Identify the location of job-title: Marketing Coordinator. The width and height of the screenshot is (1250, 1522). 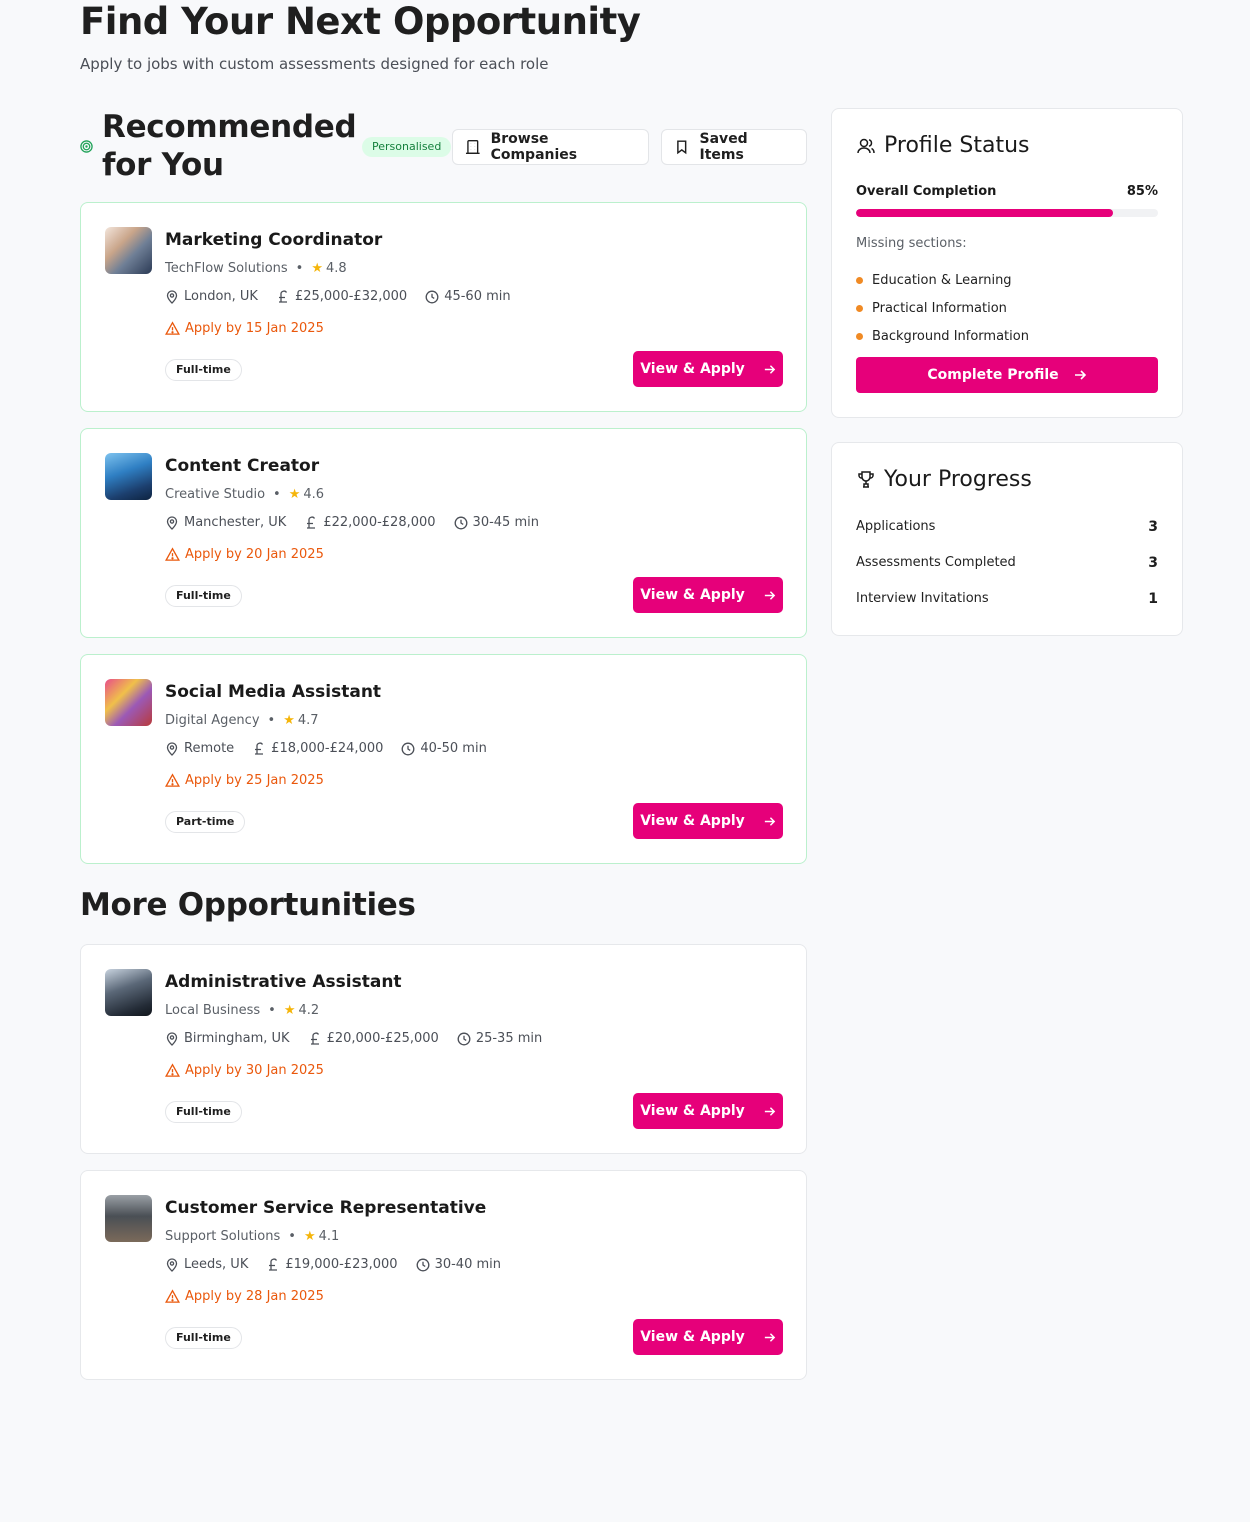
(273, 240).